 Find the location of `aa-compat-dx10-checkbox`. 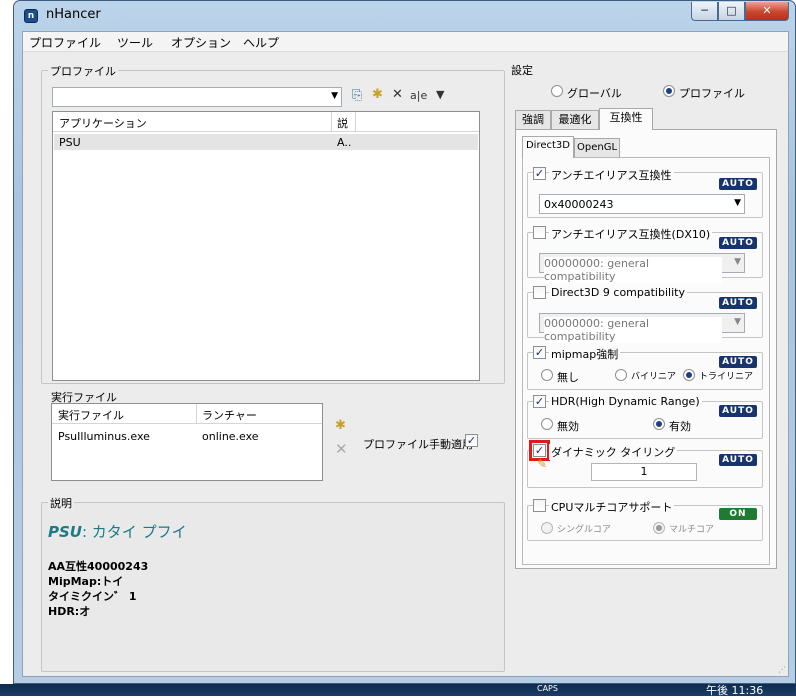

aa-compat-dx10-checkbox is located at coordinates (539, 232).